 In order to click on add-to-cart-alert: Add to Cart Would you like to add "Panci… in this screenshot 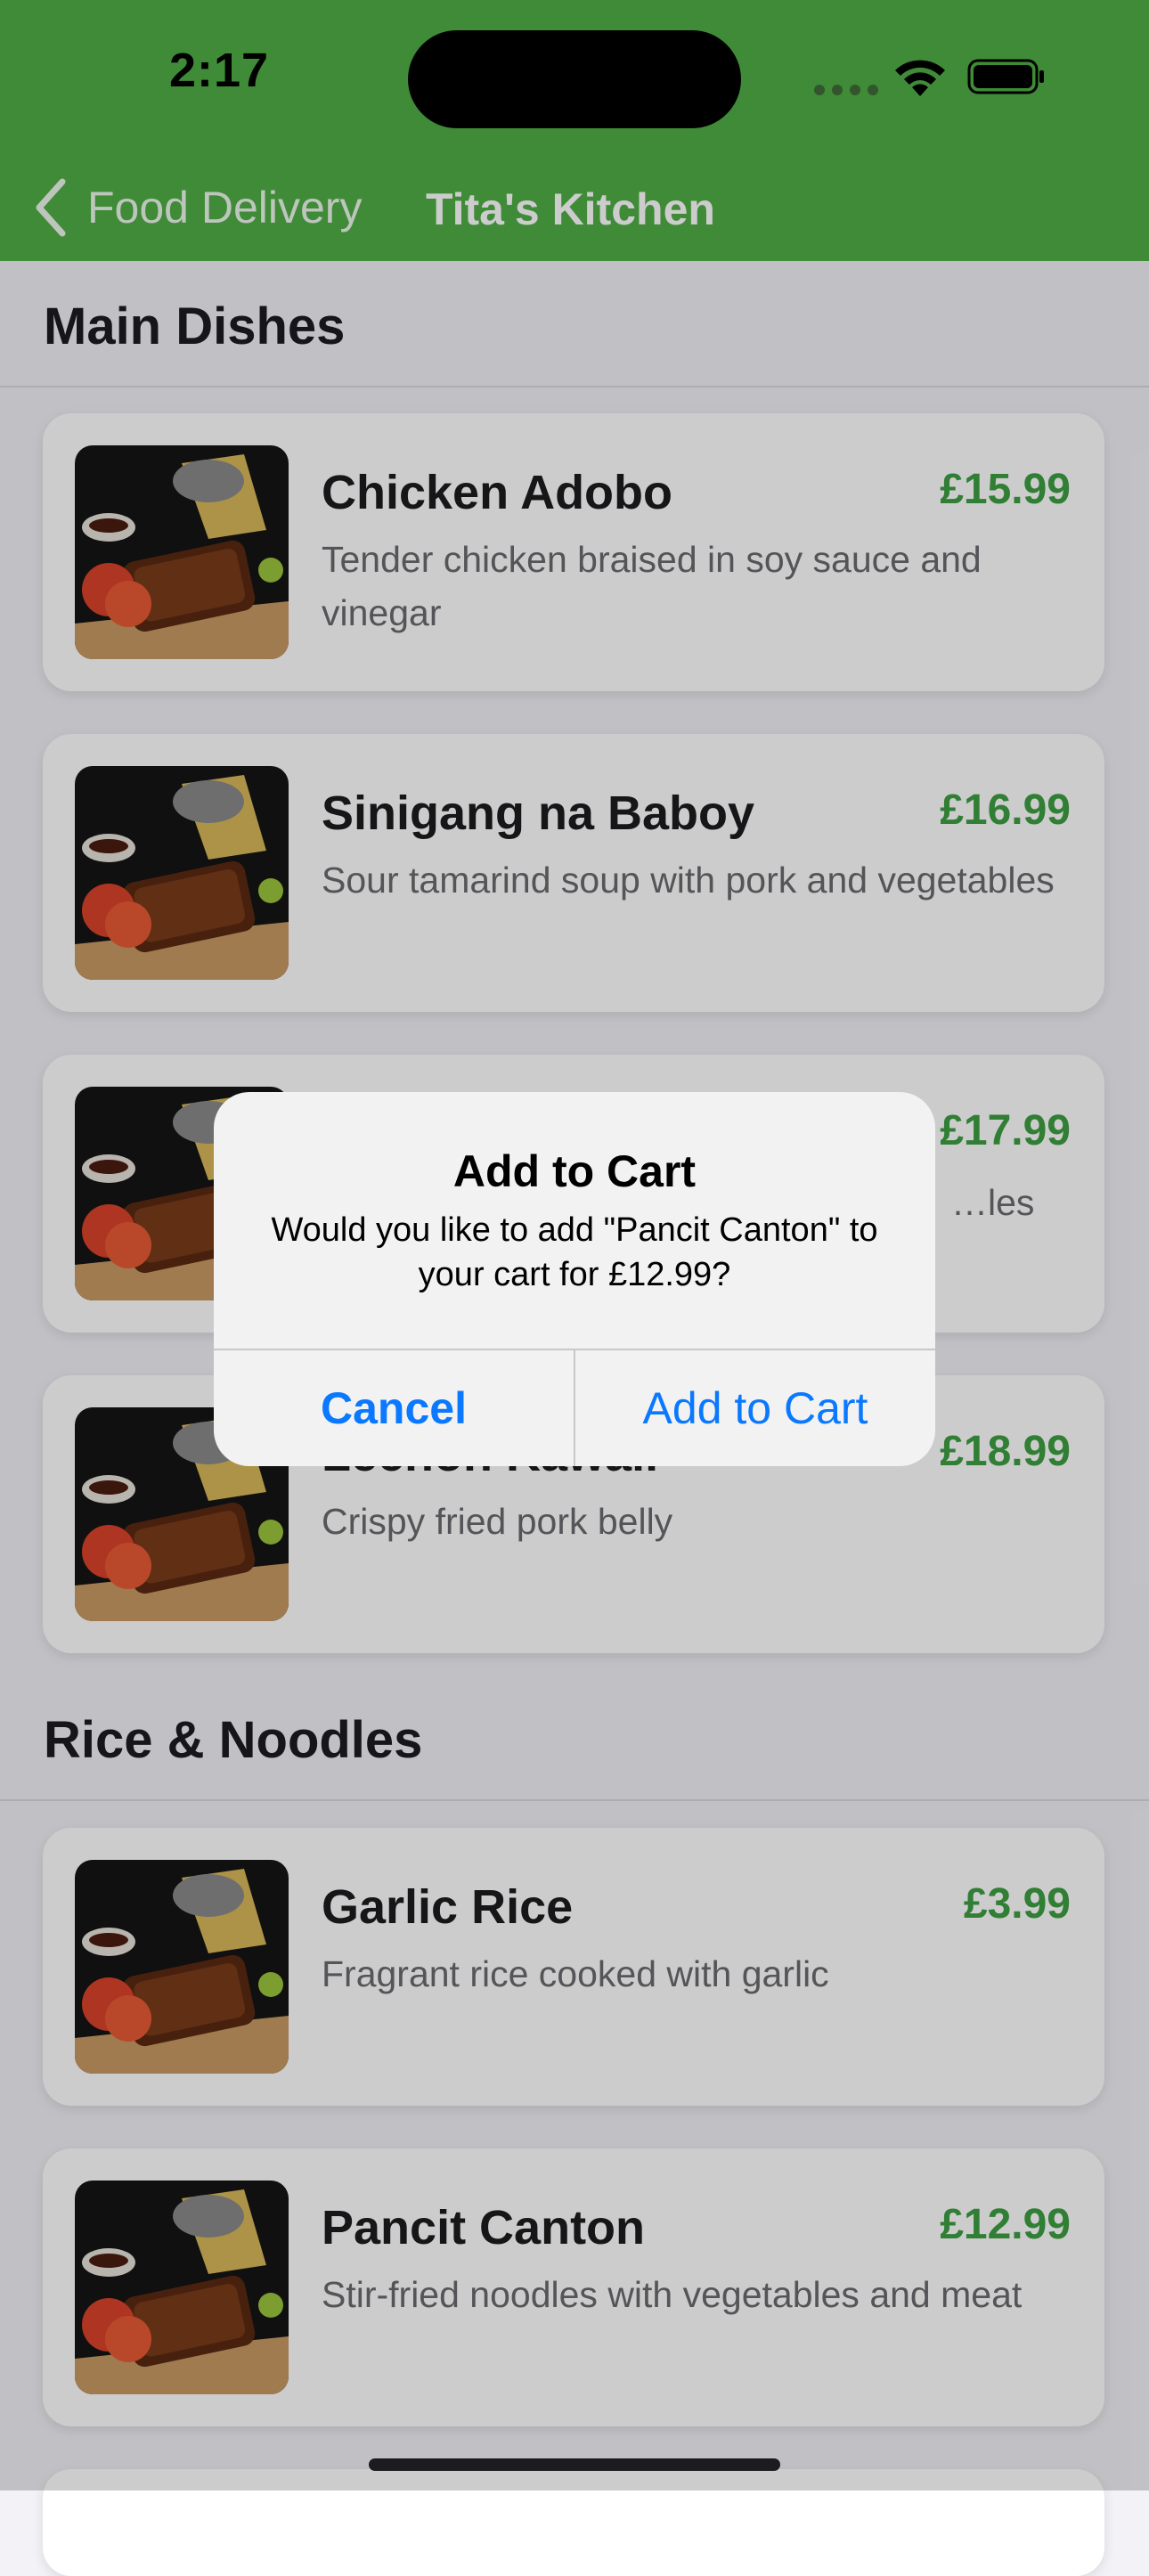, I will do `click(574, 1279)`.